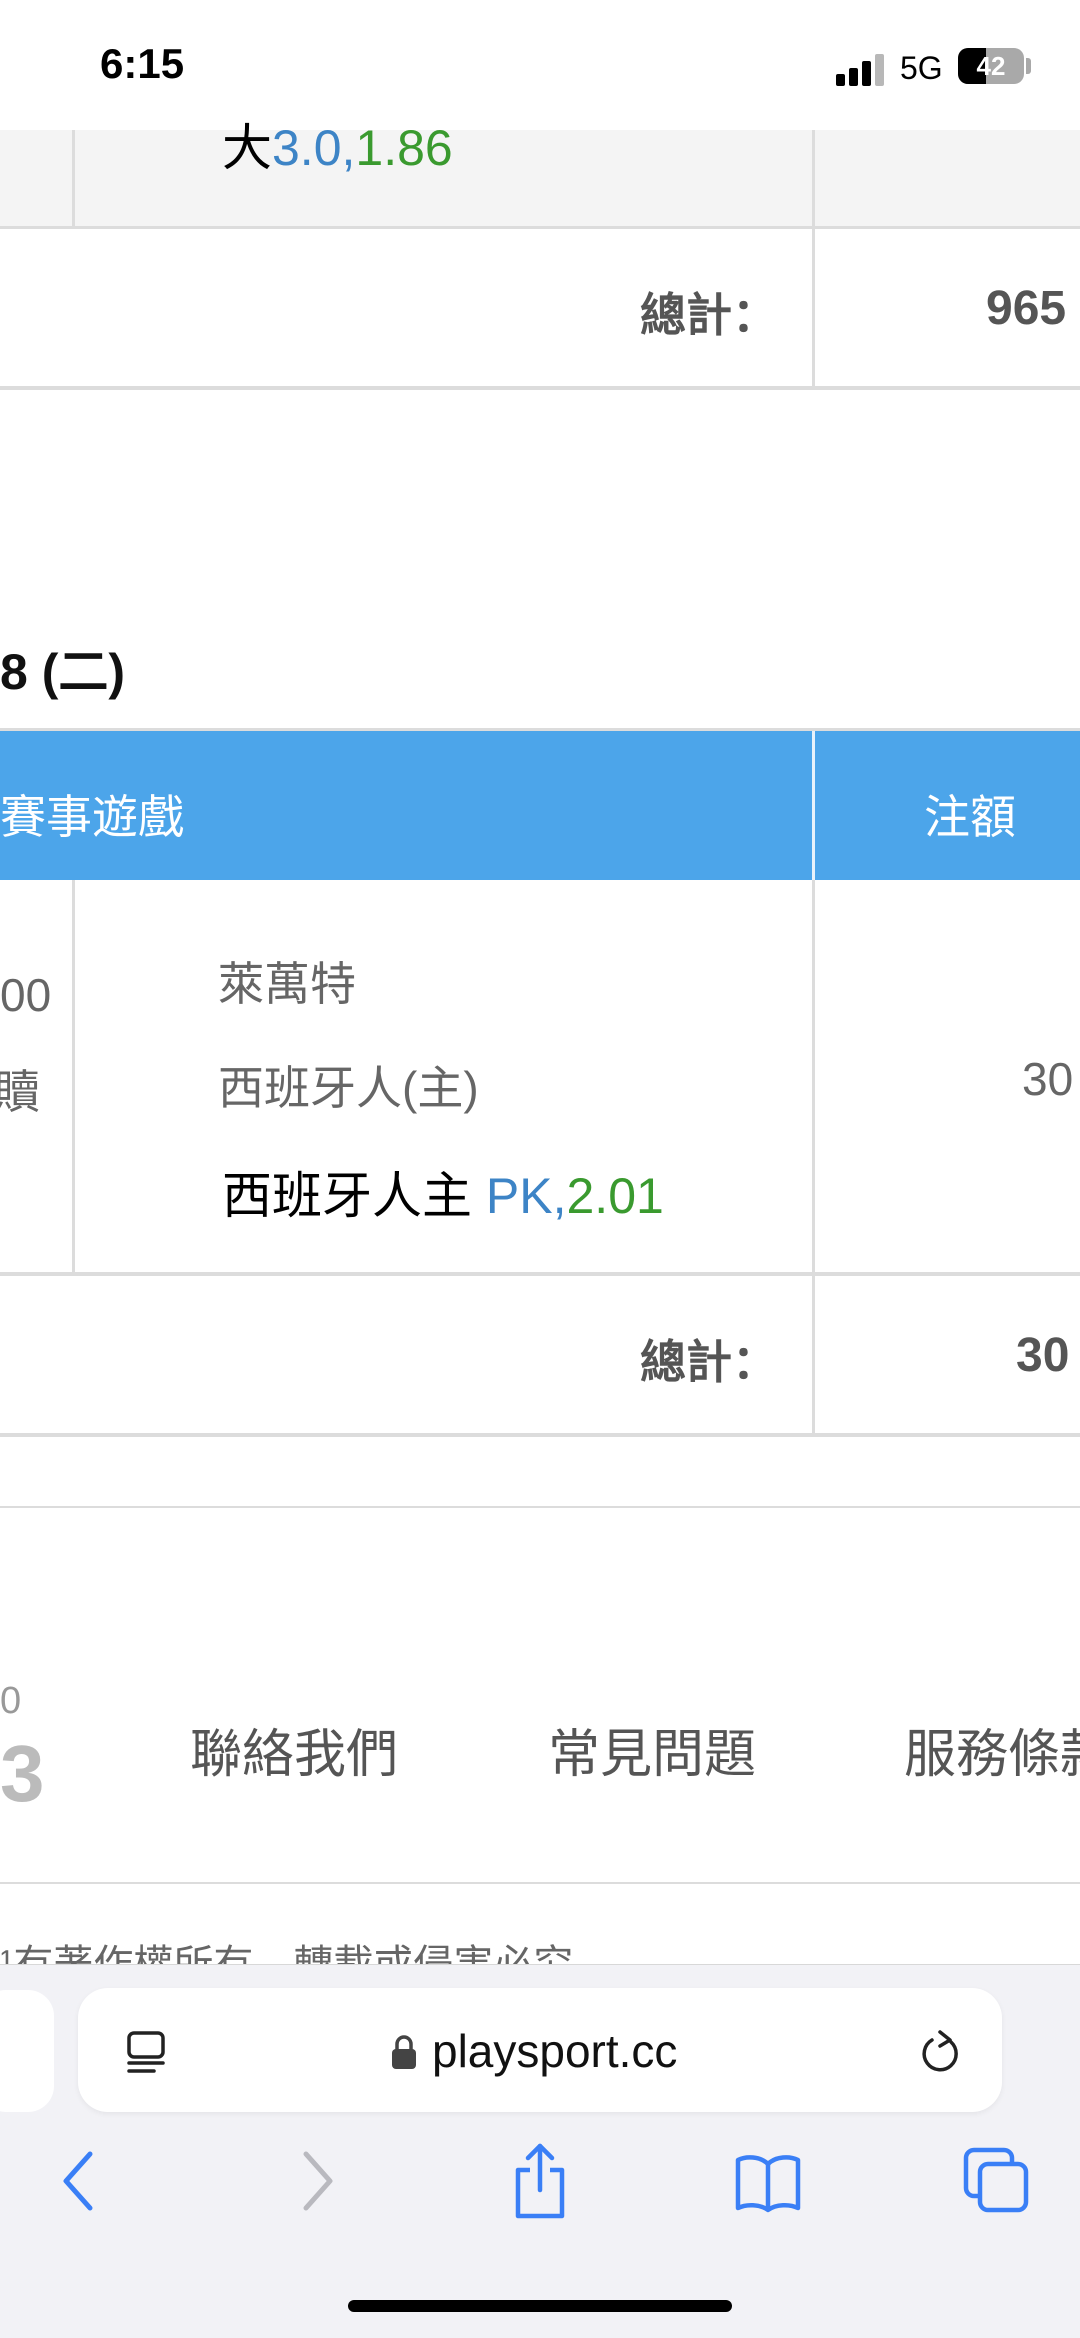 The height and width of the screenshot is (2338, 1080). Describe the element at coordinates (992, 1749) in the screenshot. I see `footer-link-terms: 服務條款` at that location.